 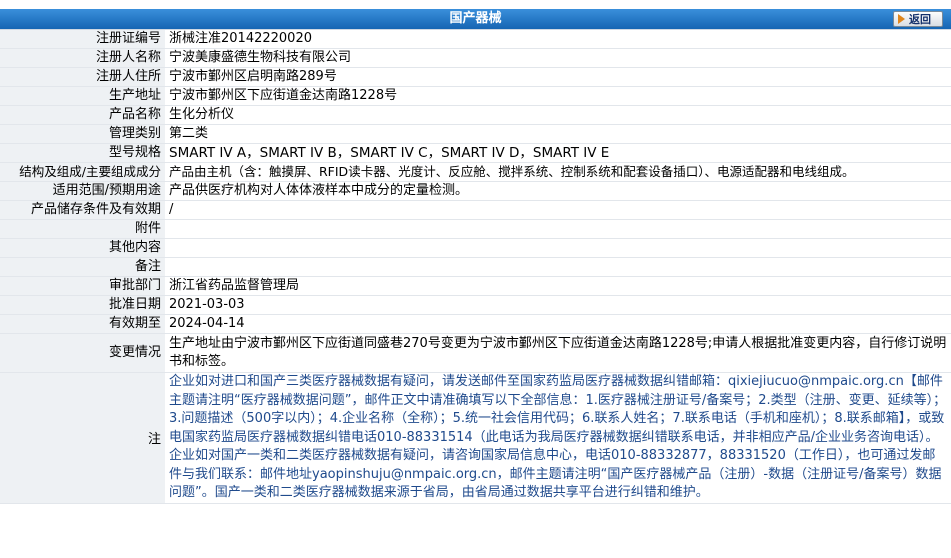 What do you see at coordinates (82, 191) in the screenshot?
I see `field-label: 适用范围/预期用途` at bounding box center [82, 191].